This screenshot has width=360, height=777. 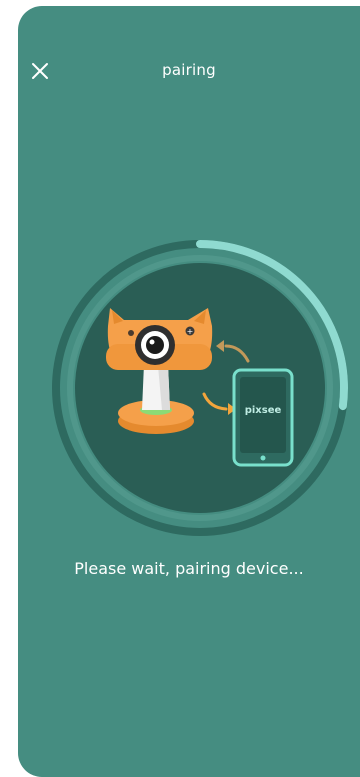 I want to click on phone-brand-label: pixsee, so click(x=263, y=410).